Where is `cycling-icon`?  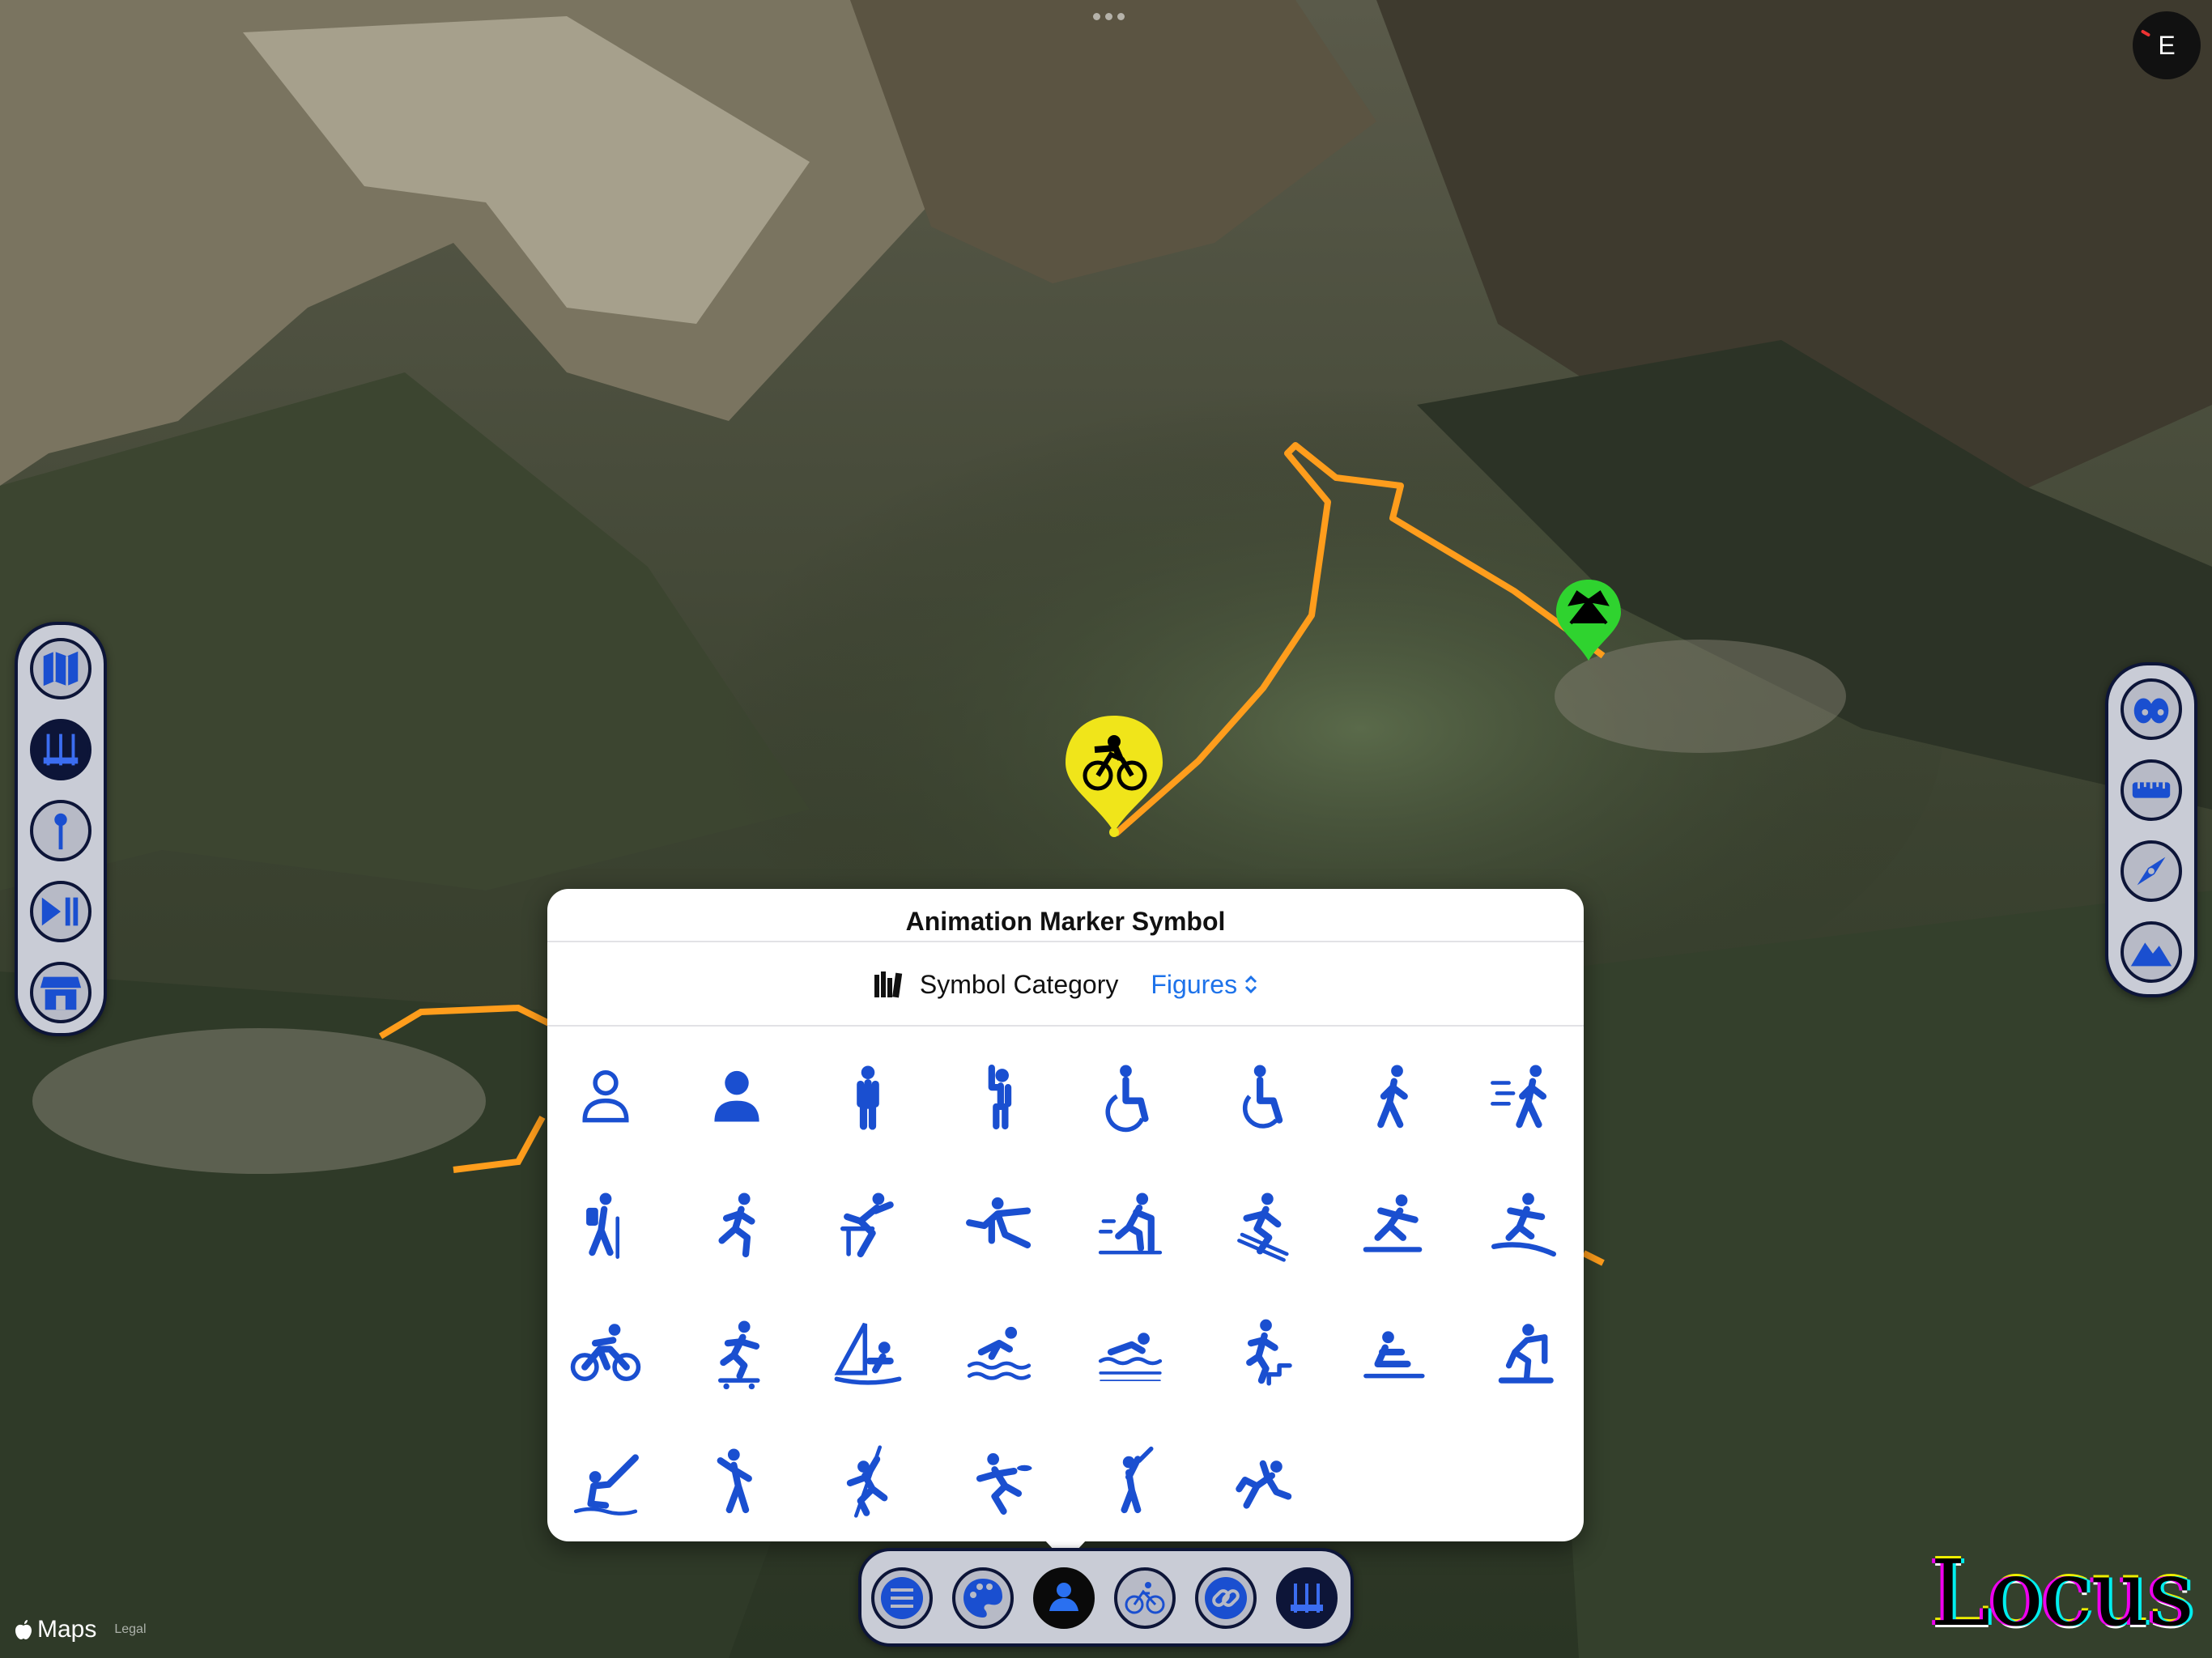
cycling-icon is located at coordinates (606, 1353).